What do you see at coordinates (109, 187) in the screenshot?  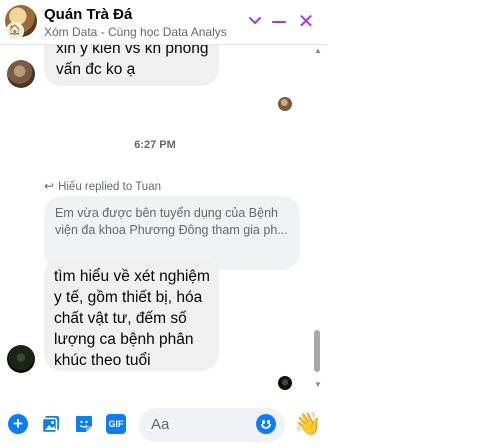 I see `reply-header-text: Hiếu replied to Tuan` at bounding box center [109, 187].